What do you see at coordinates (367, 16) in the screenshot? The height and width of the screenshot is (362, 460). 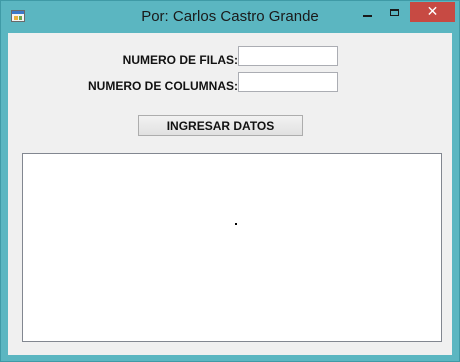 I see `minimize-icon` at bounding box center [367, 16].